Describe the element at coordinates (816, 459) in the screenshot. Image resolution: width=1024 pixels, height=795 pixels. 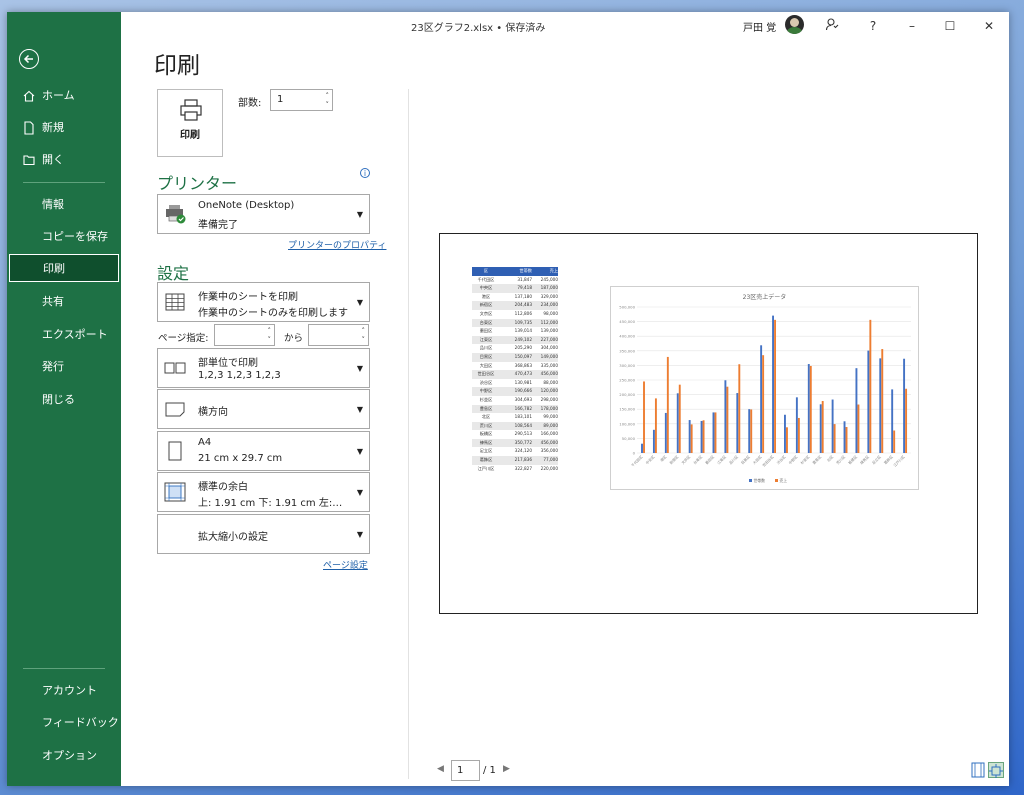
I see `chart-x-tick-label: 豊島区` at that location.